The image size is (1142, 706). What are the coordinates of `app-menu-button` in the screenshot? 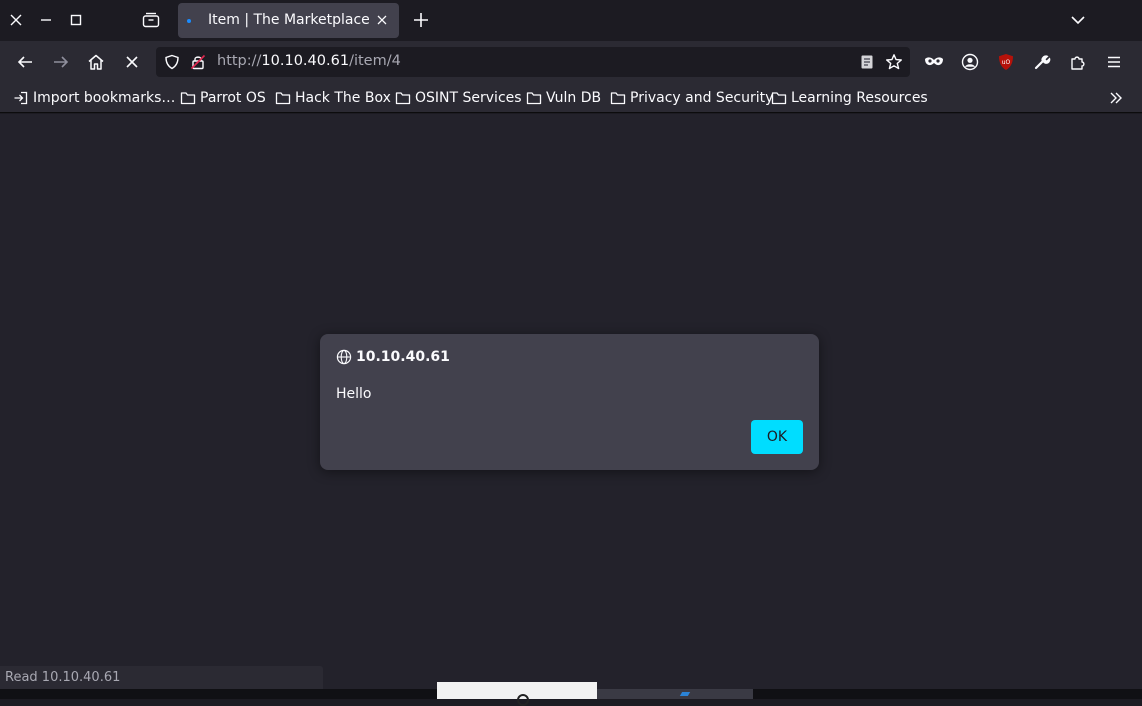 It's located at (1114, 62).